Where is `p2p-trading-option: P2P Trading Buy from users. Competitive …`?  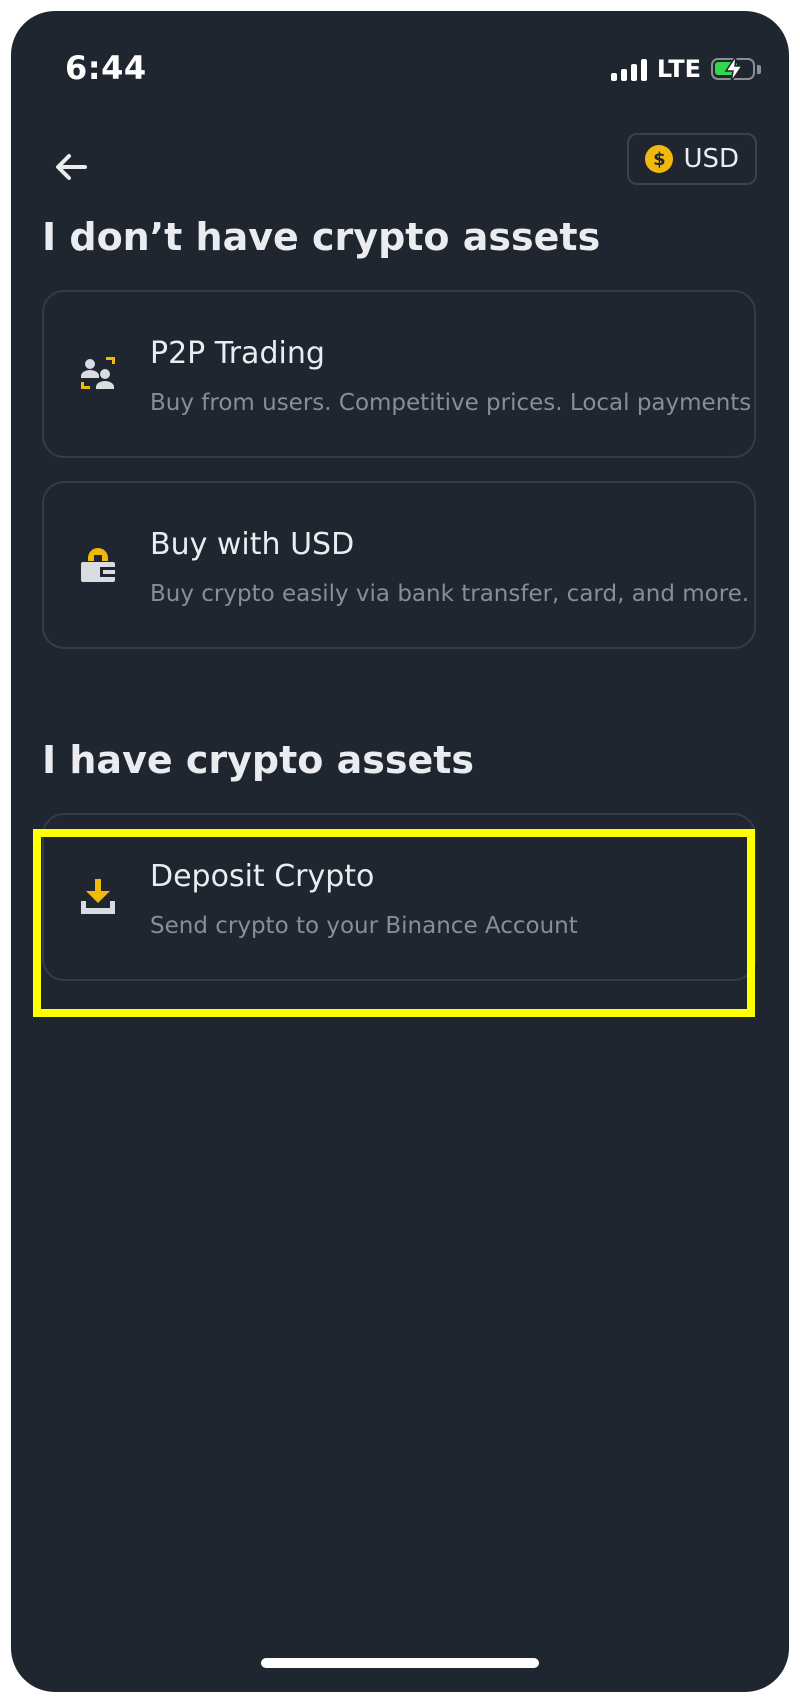
p2p-trading-option: P2P Trading Buy from users. Competitive … is located at coordinates (399, 374).